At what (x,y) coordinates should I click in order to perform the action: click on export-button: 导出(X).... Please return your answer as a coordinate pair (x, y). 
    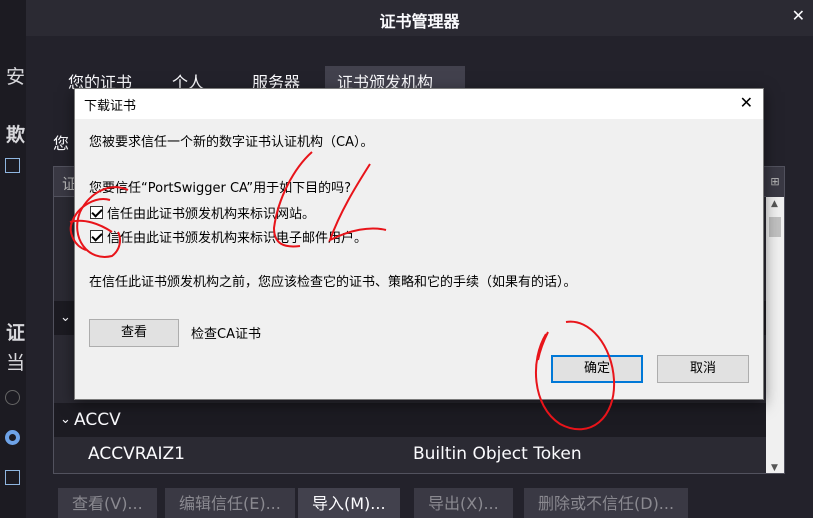
    Looking at the image, I should click on (463, 503).